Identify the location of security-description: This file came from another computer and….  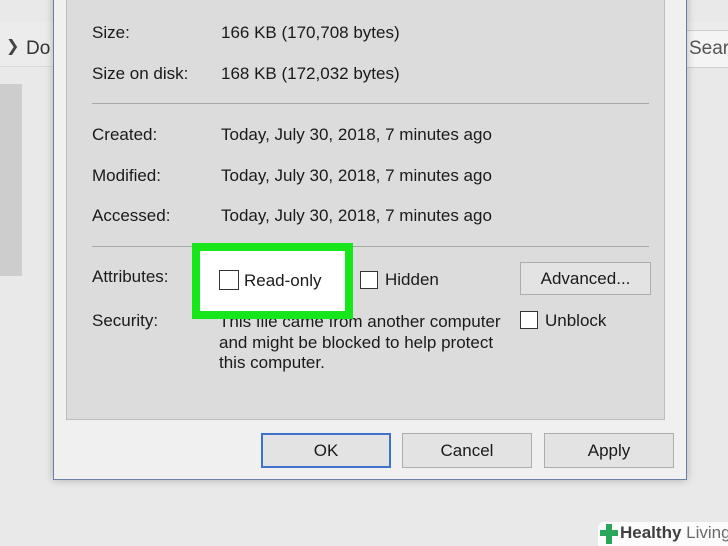
(360, 342).